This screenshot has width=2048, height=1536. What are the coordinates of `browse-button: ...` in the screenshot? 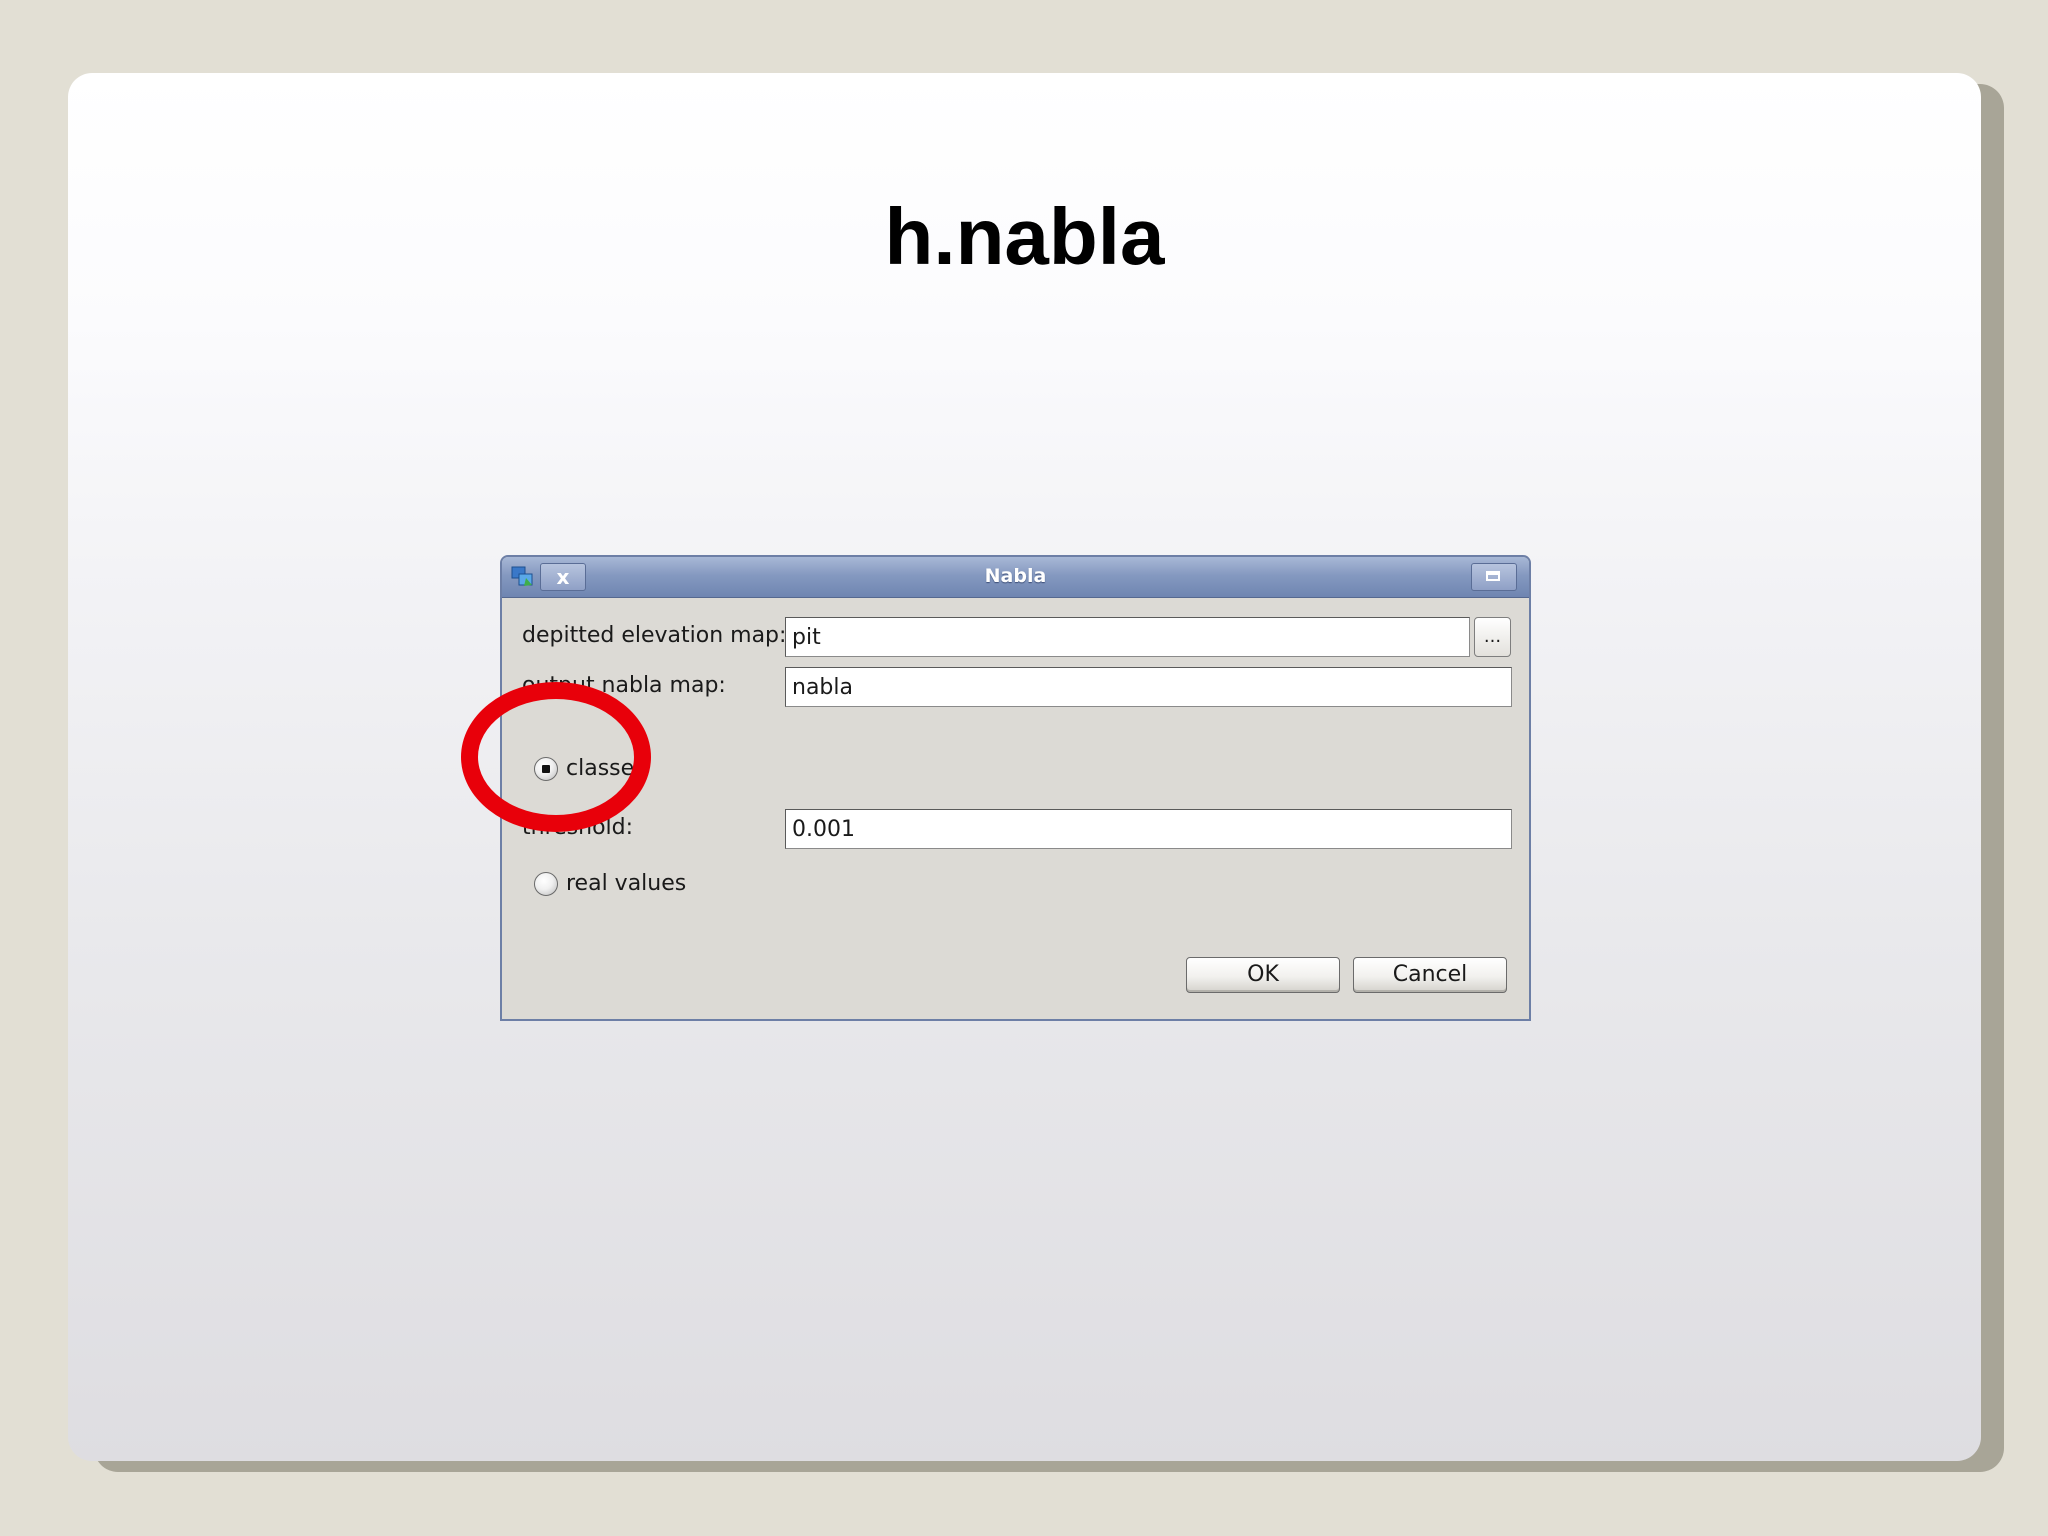 It's located at (1492, 637).